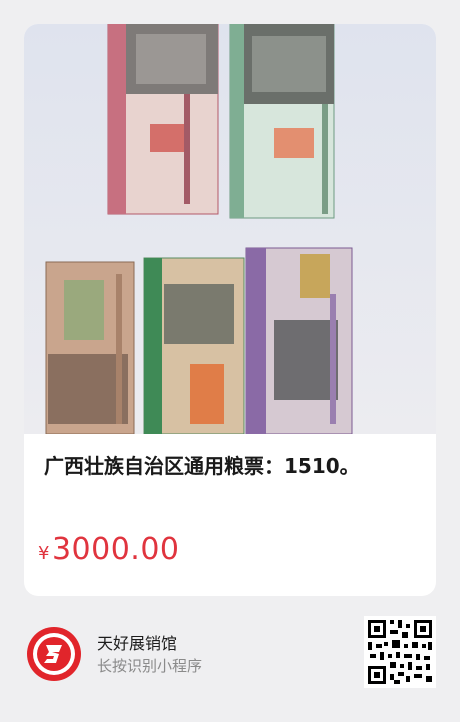 The width and height of the screenshot is (460, 722). Describe the element at coordinates (400, 652) in the screenshot. I see `qr-code-icon` at that location.